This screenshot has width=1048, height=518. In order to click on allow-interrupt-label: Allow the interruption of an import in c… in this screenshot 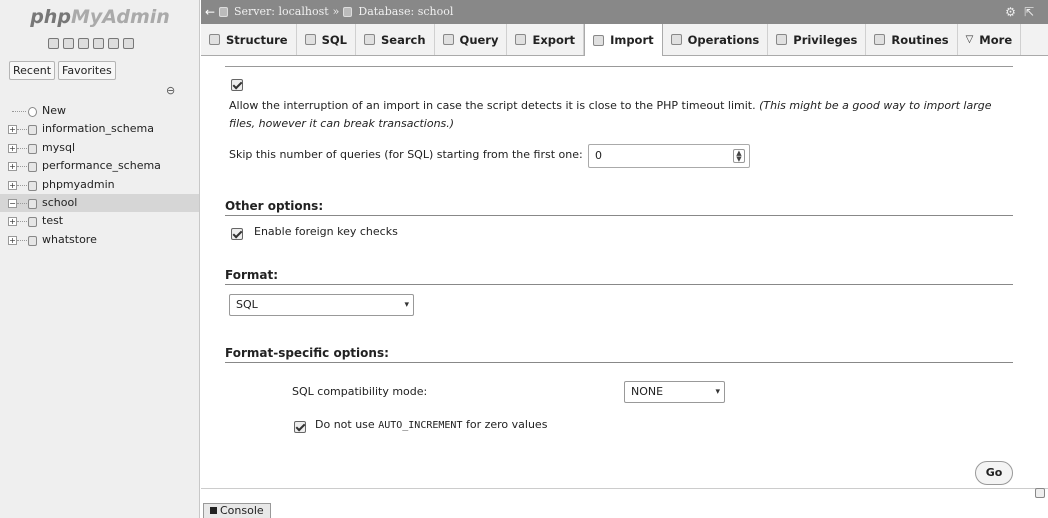, I will do `click(610, 114)`.